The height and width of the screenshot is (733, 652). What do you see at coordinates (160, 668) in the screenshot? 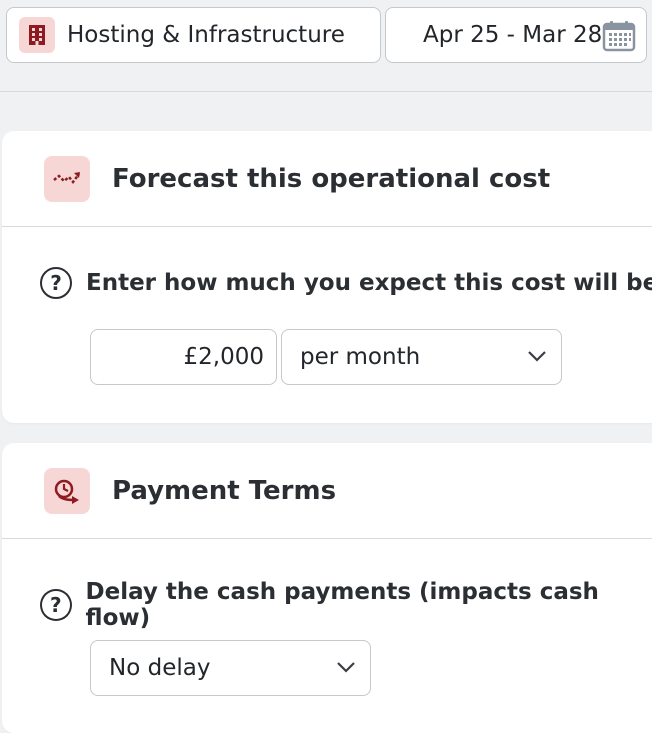
I see `delay-value: No delay` at bounding box center [160, 668].